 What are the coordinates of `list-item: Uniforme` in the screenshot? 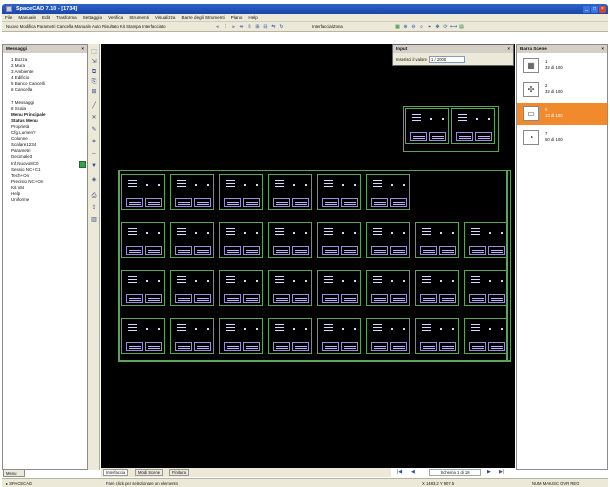 It's located at (49, 200).